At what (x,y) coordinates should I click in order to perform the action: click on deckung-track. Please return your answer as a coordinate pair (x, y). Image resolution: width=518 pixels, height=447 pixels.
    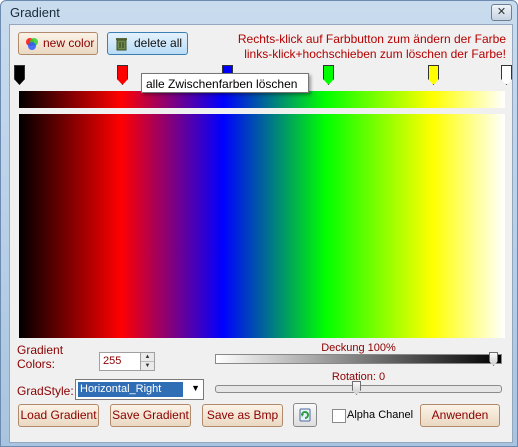
    Looking at the image, I should click on (358, 359).